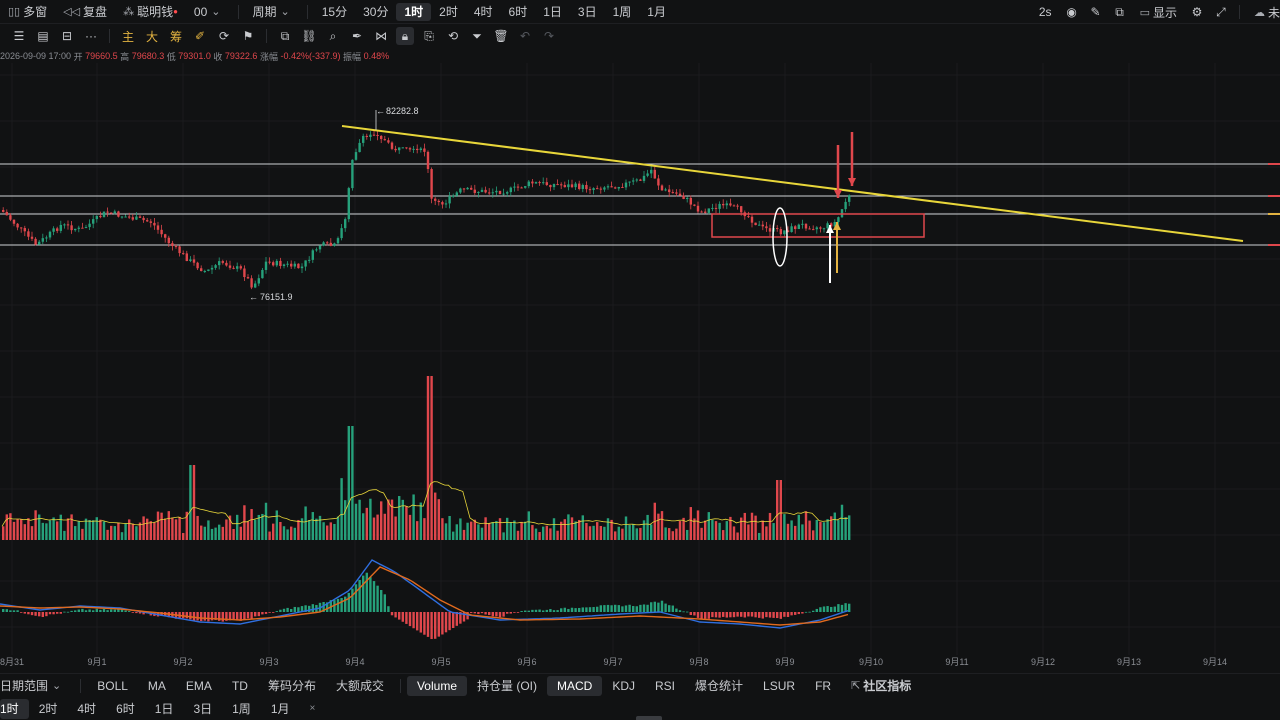 This screenshot has width=1280, height=720. What do you see at coordinates (375, 12) in the screenshot?
I see `timeframe-1: 30分` at bounding box center [375, 12].